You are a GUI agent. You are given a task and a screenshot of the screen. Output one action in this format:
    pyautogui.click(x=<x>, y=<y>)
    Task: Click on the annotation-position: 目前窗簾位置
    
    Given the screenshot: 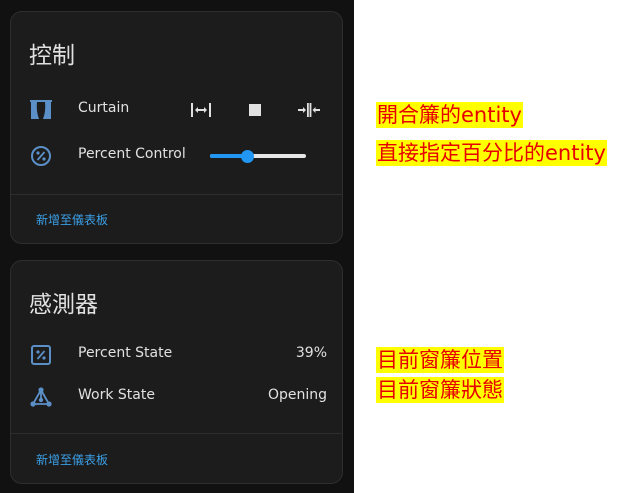 What is the action you would take?
    pyautogui.click(x=440, y=360)
    